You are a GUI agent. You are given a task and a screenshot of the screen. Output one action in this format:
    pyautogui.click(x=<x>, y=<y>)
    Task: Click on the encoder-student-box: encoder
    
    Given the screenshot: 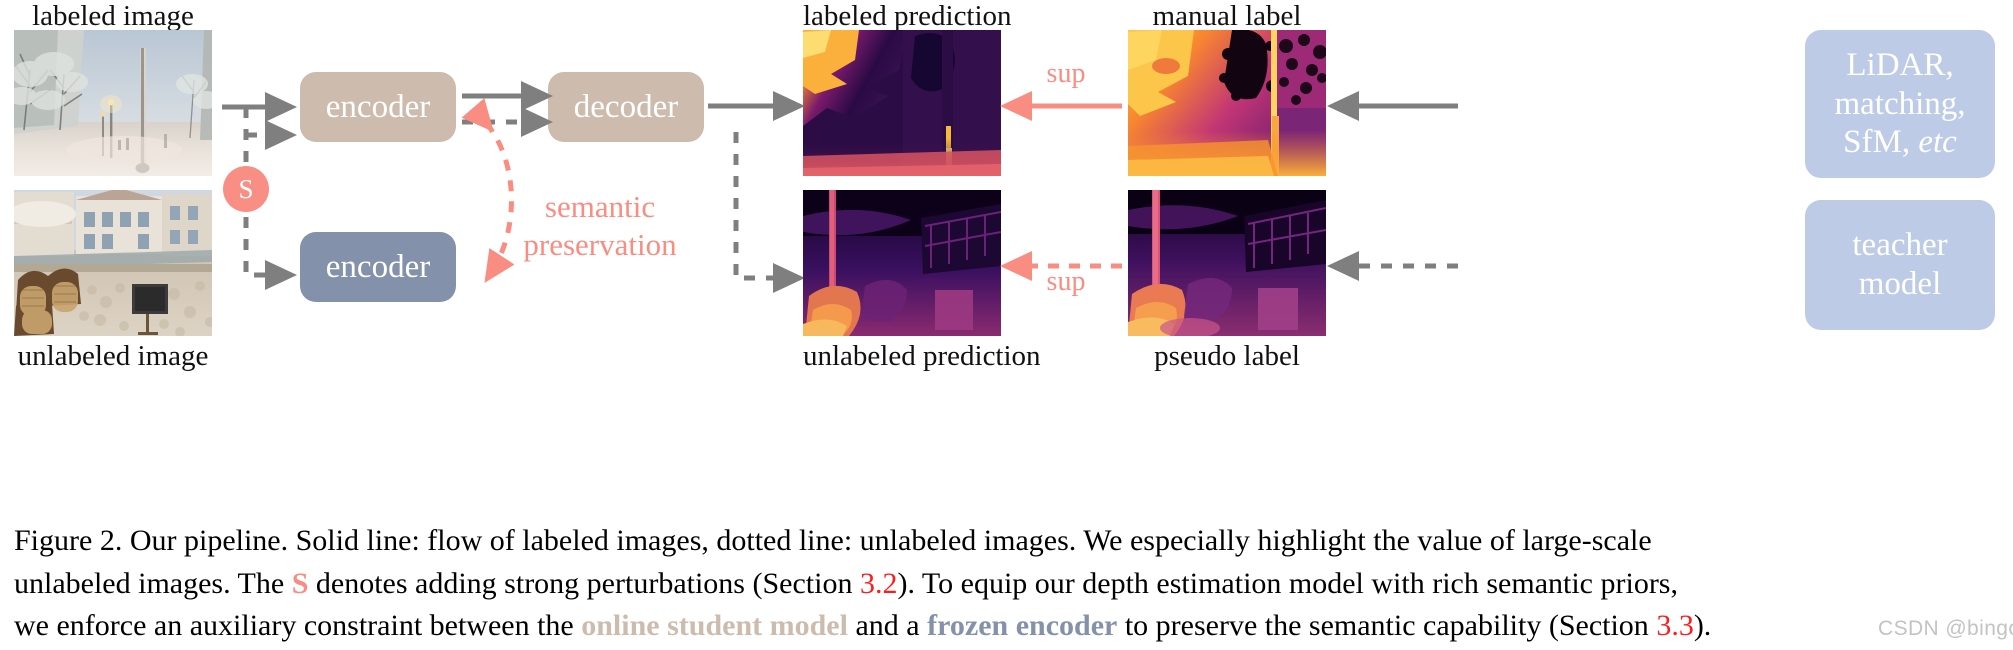 What is the action you would take?
    pyautogui.click(x=378, y=107)
    